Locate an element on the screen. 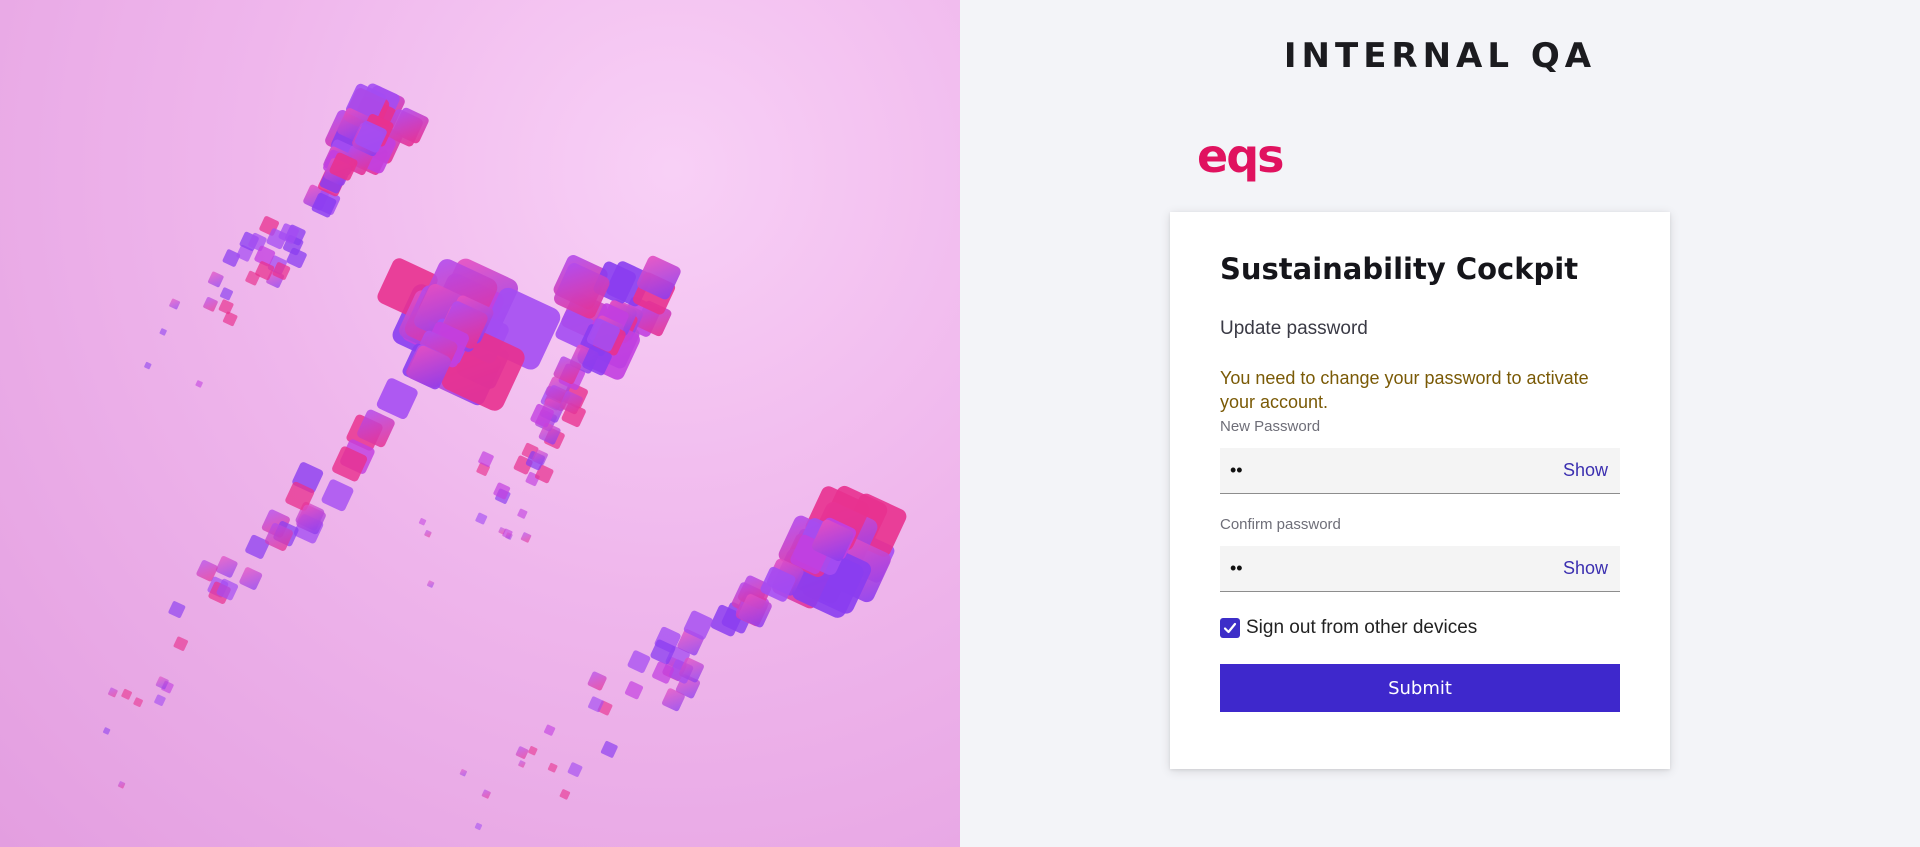 Image resolution: width=1920 pixels, height=847 pixels. checkmark-icon is located at coordinates (1230, 628).